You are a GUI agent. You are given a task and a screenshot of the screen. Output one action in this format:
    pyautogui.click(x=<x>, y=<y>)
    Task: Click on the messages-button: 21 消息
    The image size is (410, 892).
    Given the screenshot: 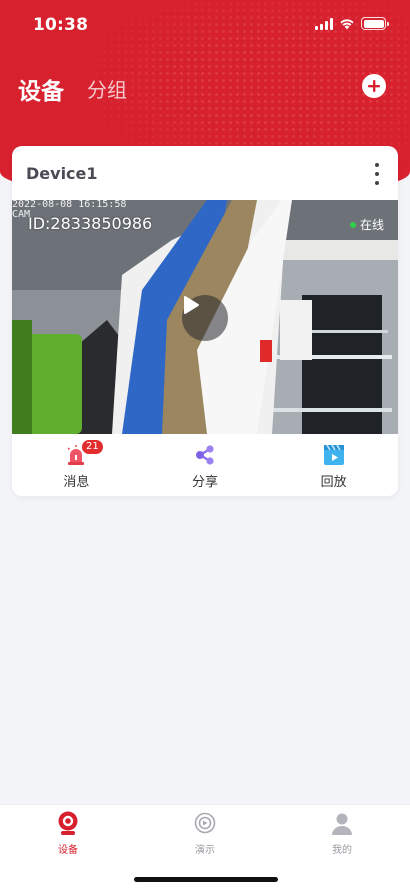 What is the action you would take?
    pyautogui.click(x=76, y=465)
    